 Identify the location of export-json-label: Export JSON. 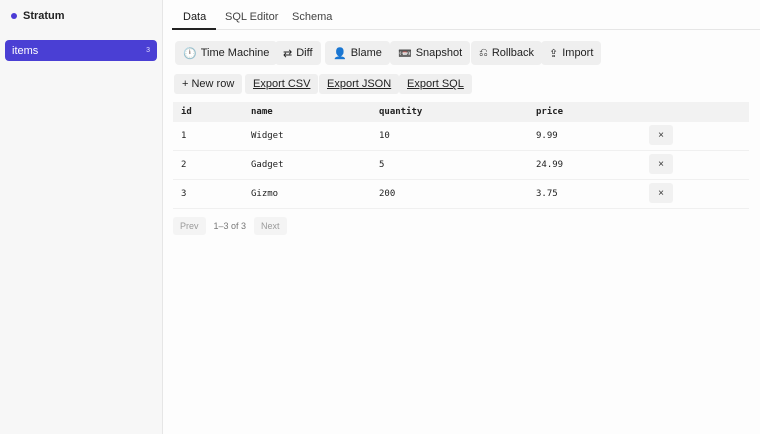
(359, 84).